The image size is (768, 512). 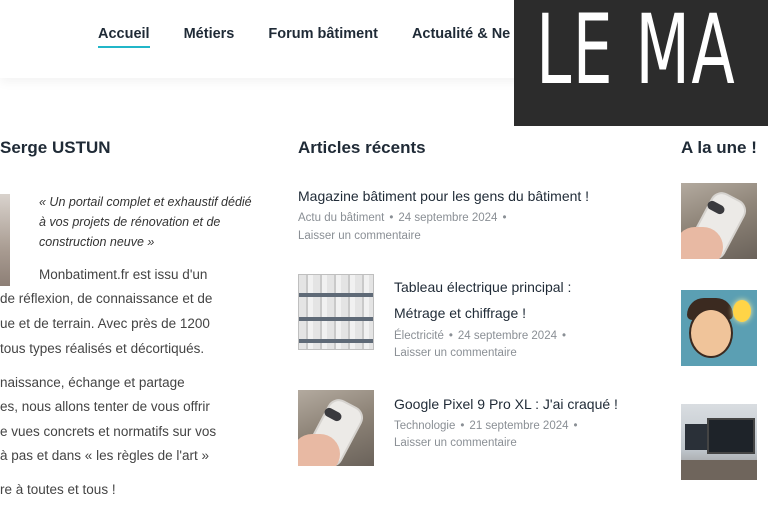 I want to click on nav-item-metiers: Métiers, so click(x=209, y=37).